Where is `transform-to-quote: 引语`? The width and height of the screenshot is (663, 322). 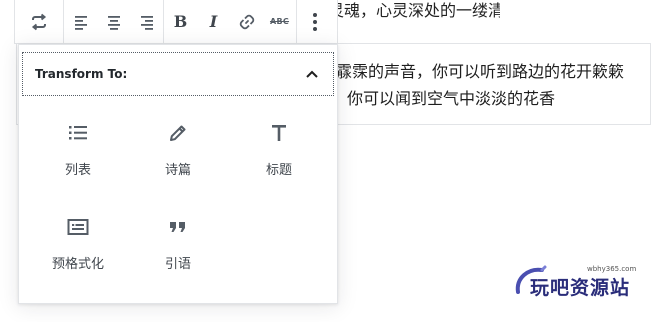
transform-to-quote: 引语 is located at coordinates (178, 255).